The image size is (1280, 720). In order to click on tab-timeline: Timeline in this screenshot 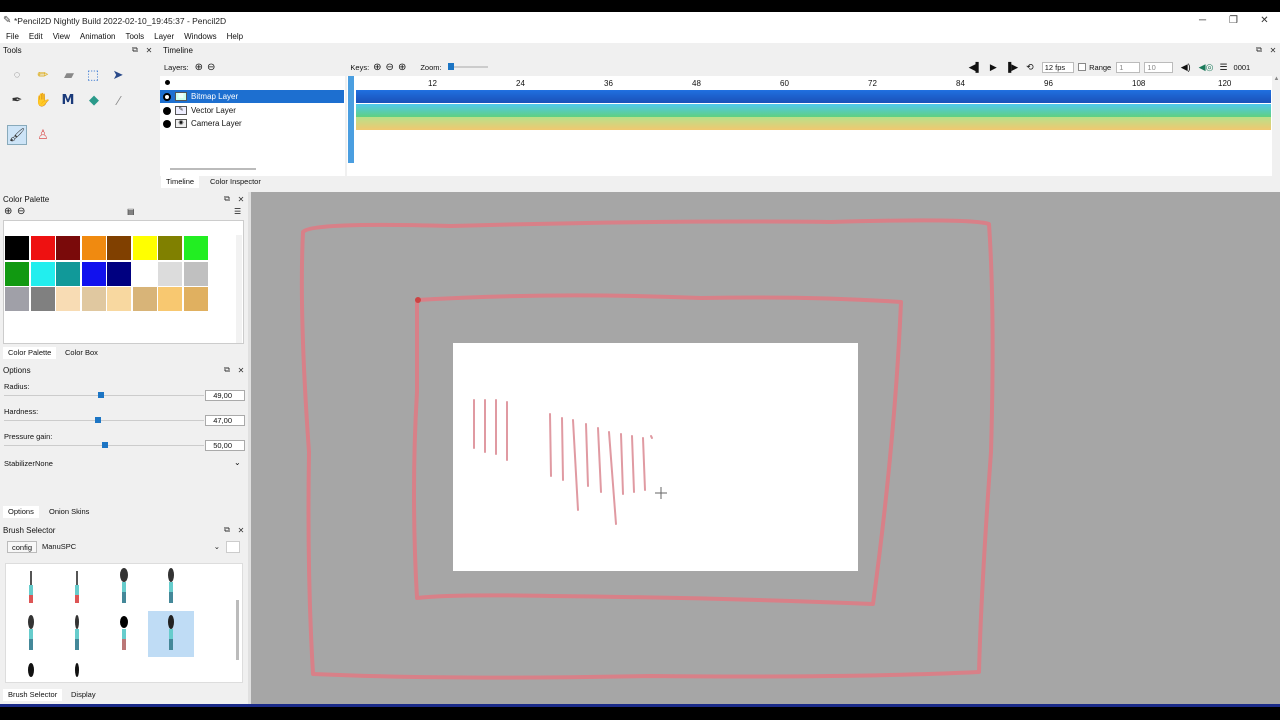, I will do `click(180, 182)`.